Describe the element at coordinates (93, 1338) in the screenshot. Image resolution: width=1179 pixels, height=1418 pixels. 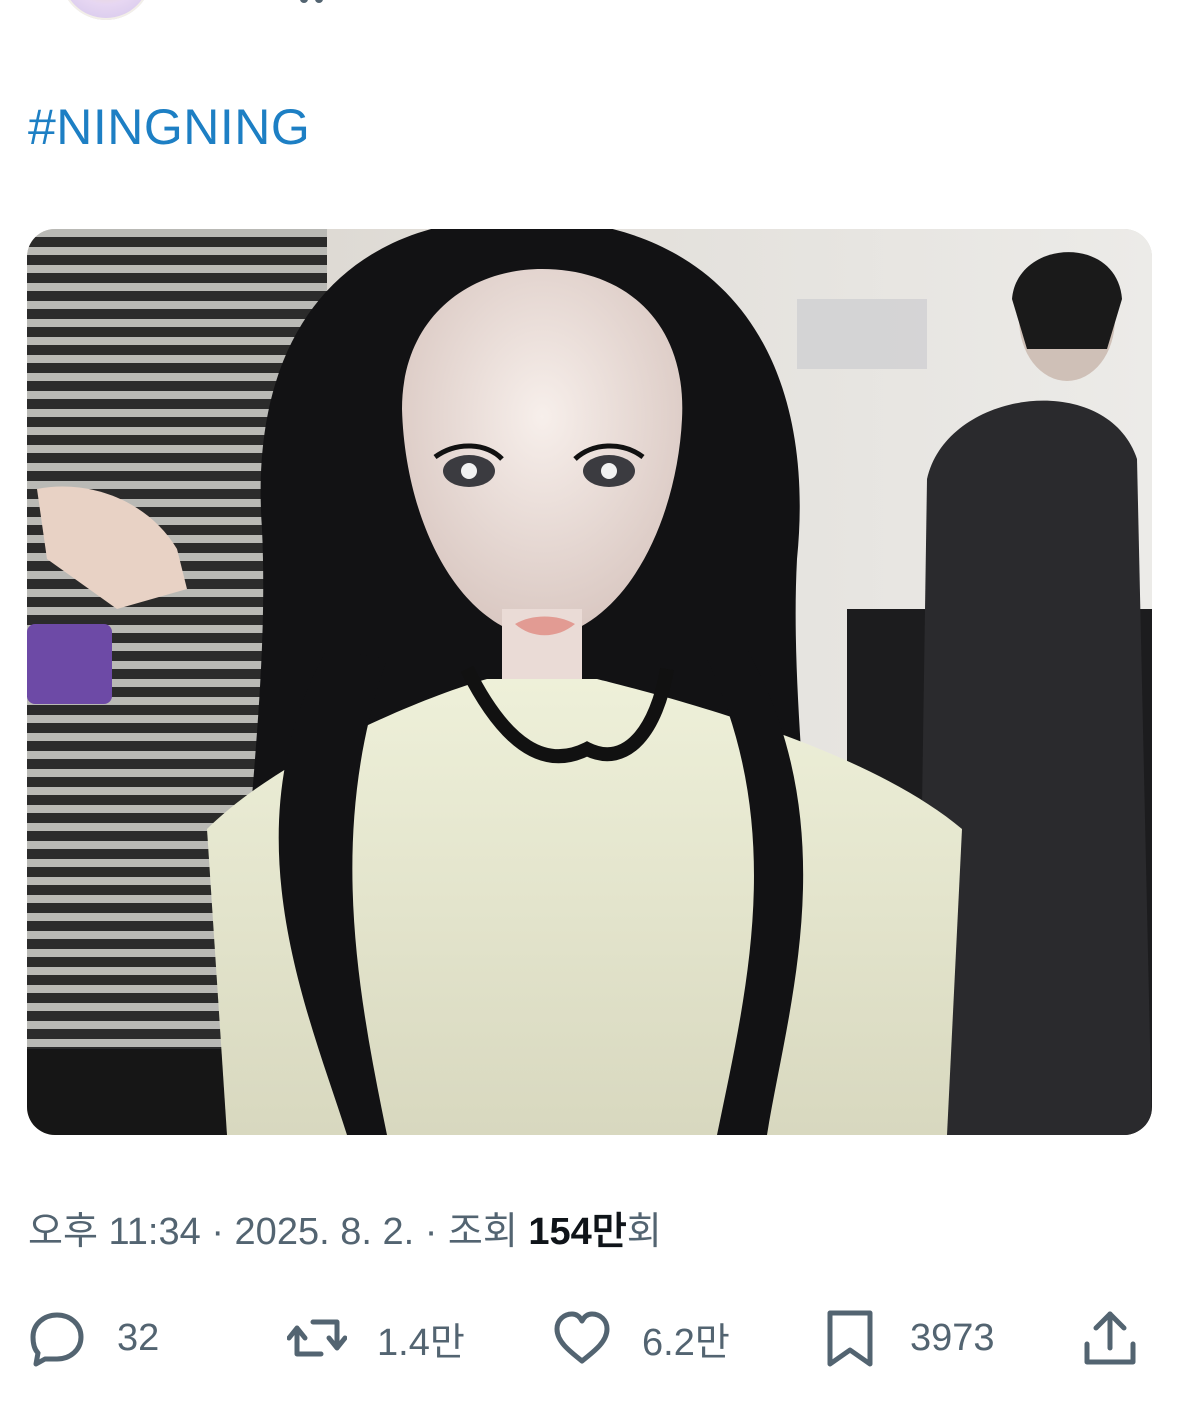
I see `reply-button: 32` at that location.